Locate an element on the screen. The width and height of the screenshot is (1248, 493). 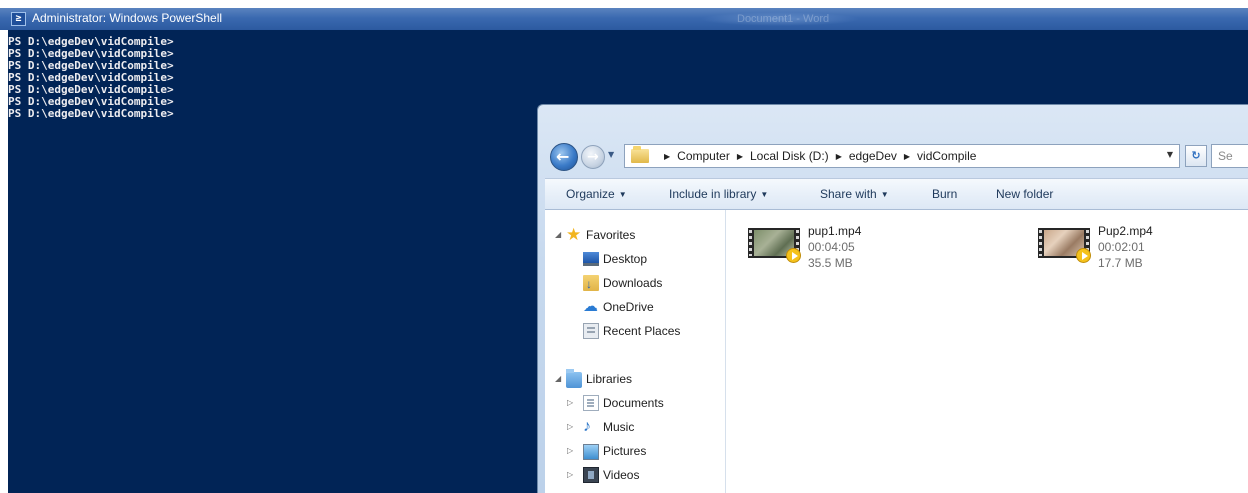
organize-button: Organize ▼ is located at coordinates (596, 194).